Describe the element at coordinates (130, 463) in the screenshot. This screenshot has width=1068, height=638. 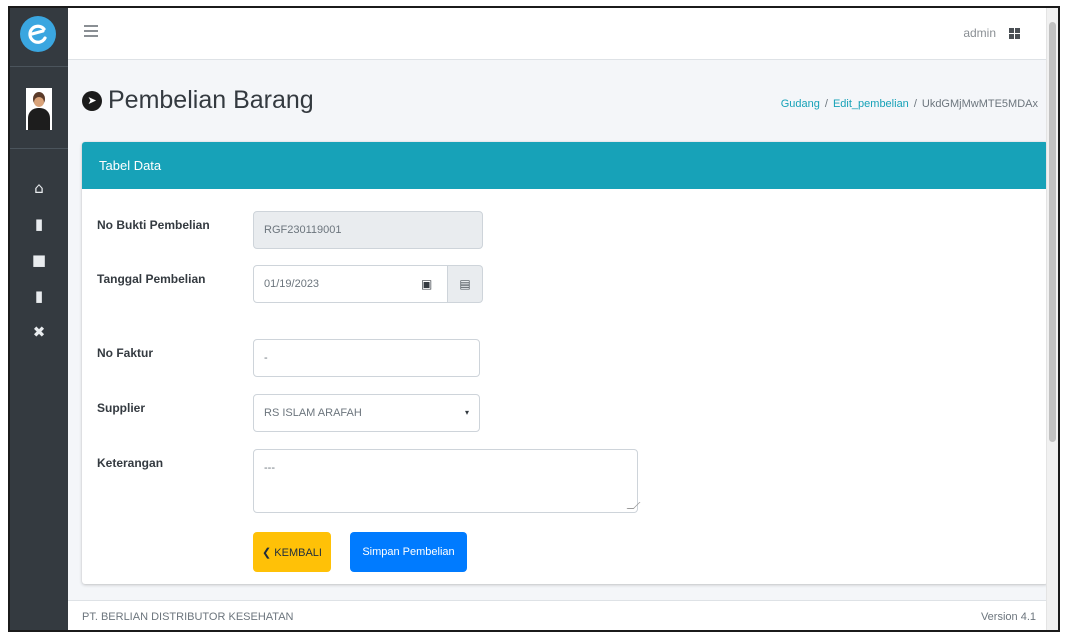
I see `keterangan-label: Keterangan` at that location.